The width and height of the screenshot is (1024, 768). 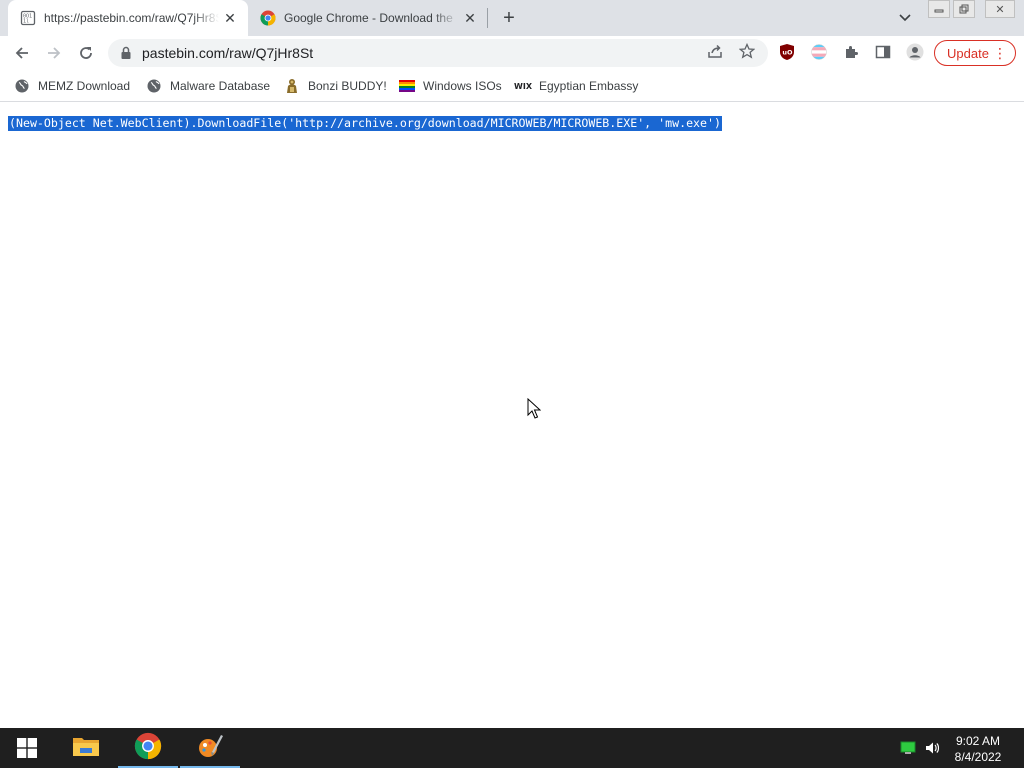 What do you see at coordinates (964, 9) in the screenshot?
I see `restore-button` at bounding box center [964, 9].